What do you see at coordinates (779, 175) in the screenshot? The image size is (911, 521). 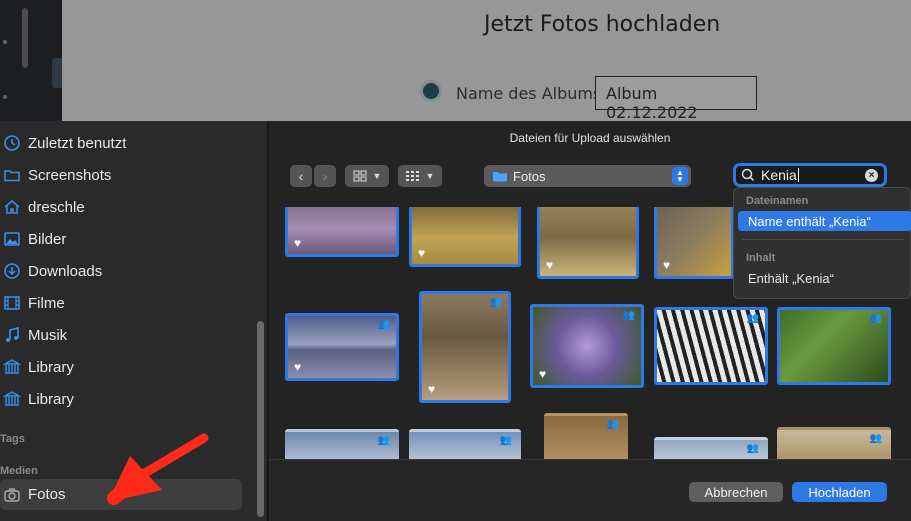 I see `search-value: Kenia` at bounding box center [779, 175].